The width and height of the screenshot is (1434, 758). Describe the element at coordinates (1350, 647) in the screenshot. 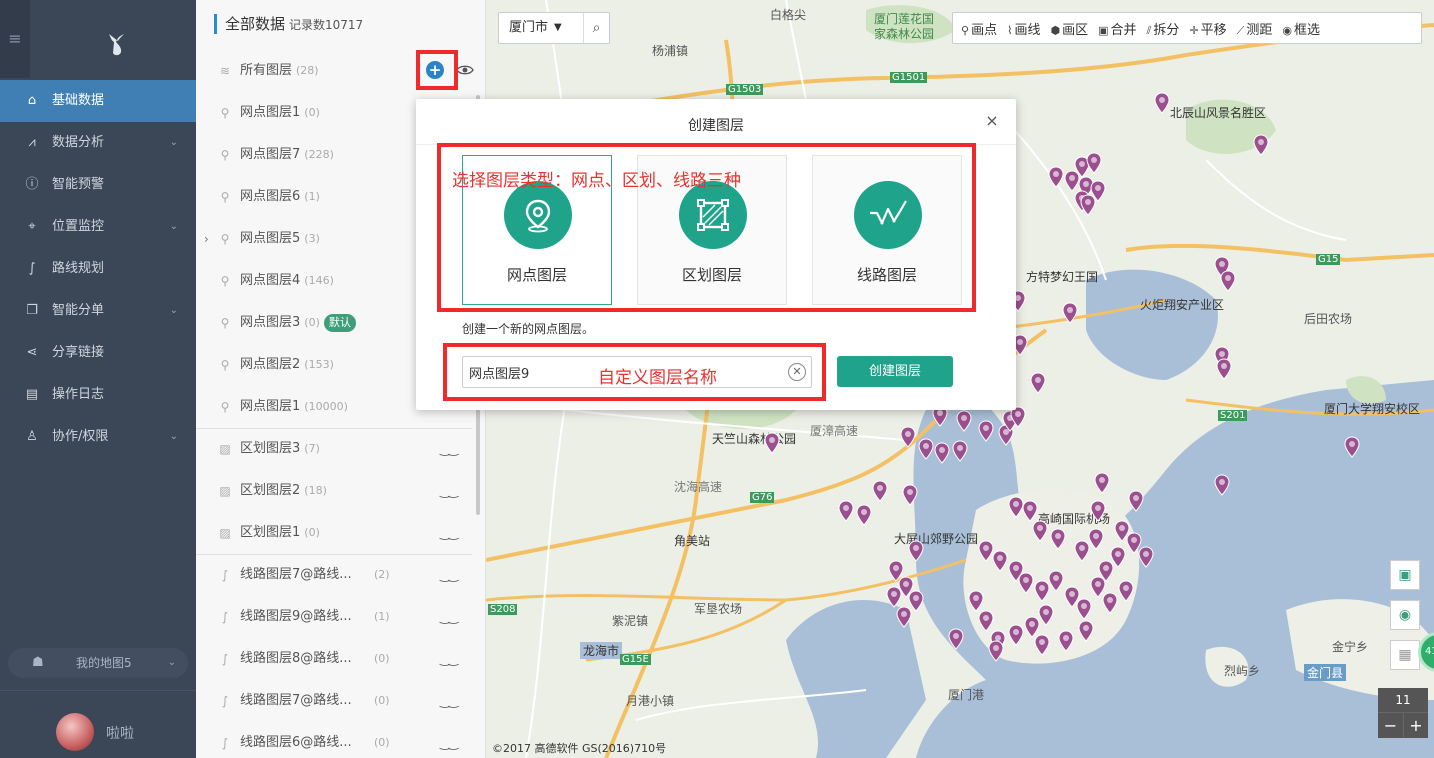

I see `map-label: 金宁乡` at that location.